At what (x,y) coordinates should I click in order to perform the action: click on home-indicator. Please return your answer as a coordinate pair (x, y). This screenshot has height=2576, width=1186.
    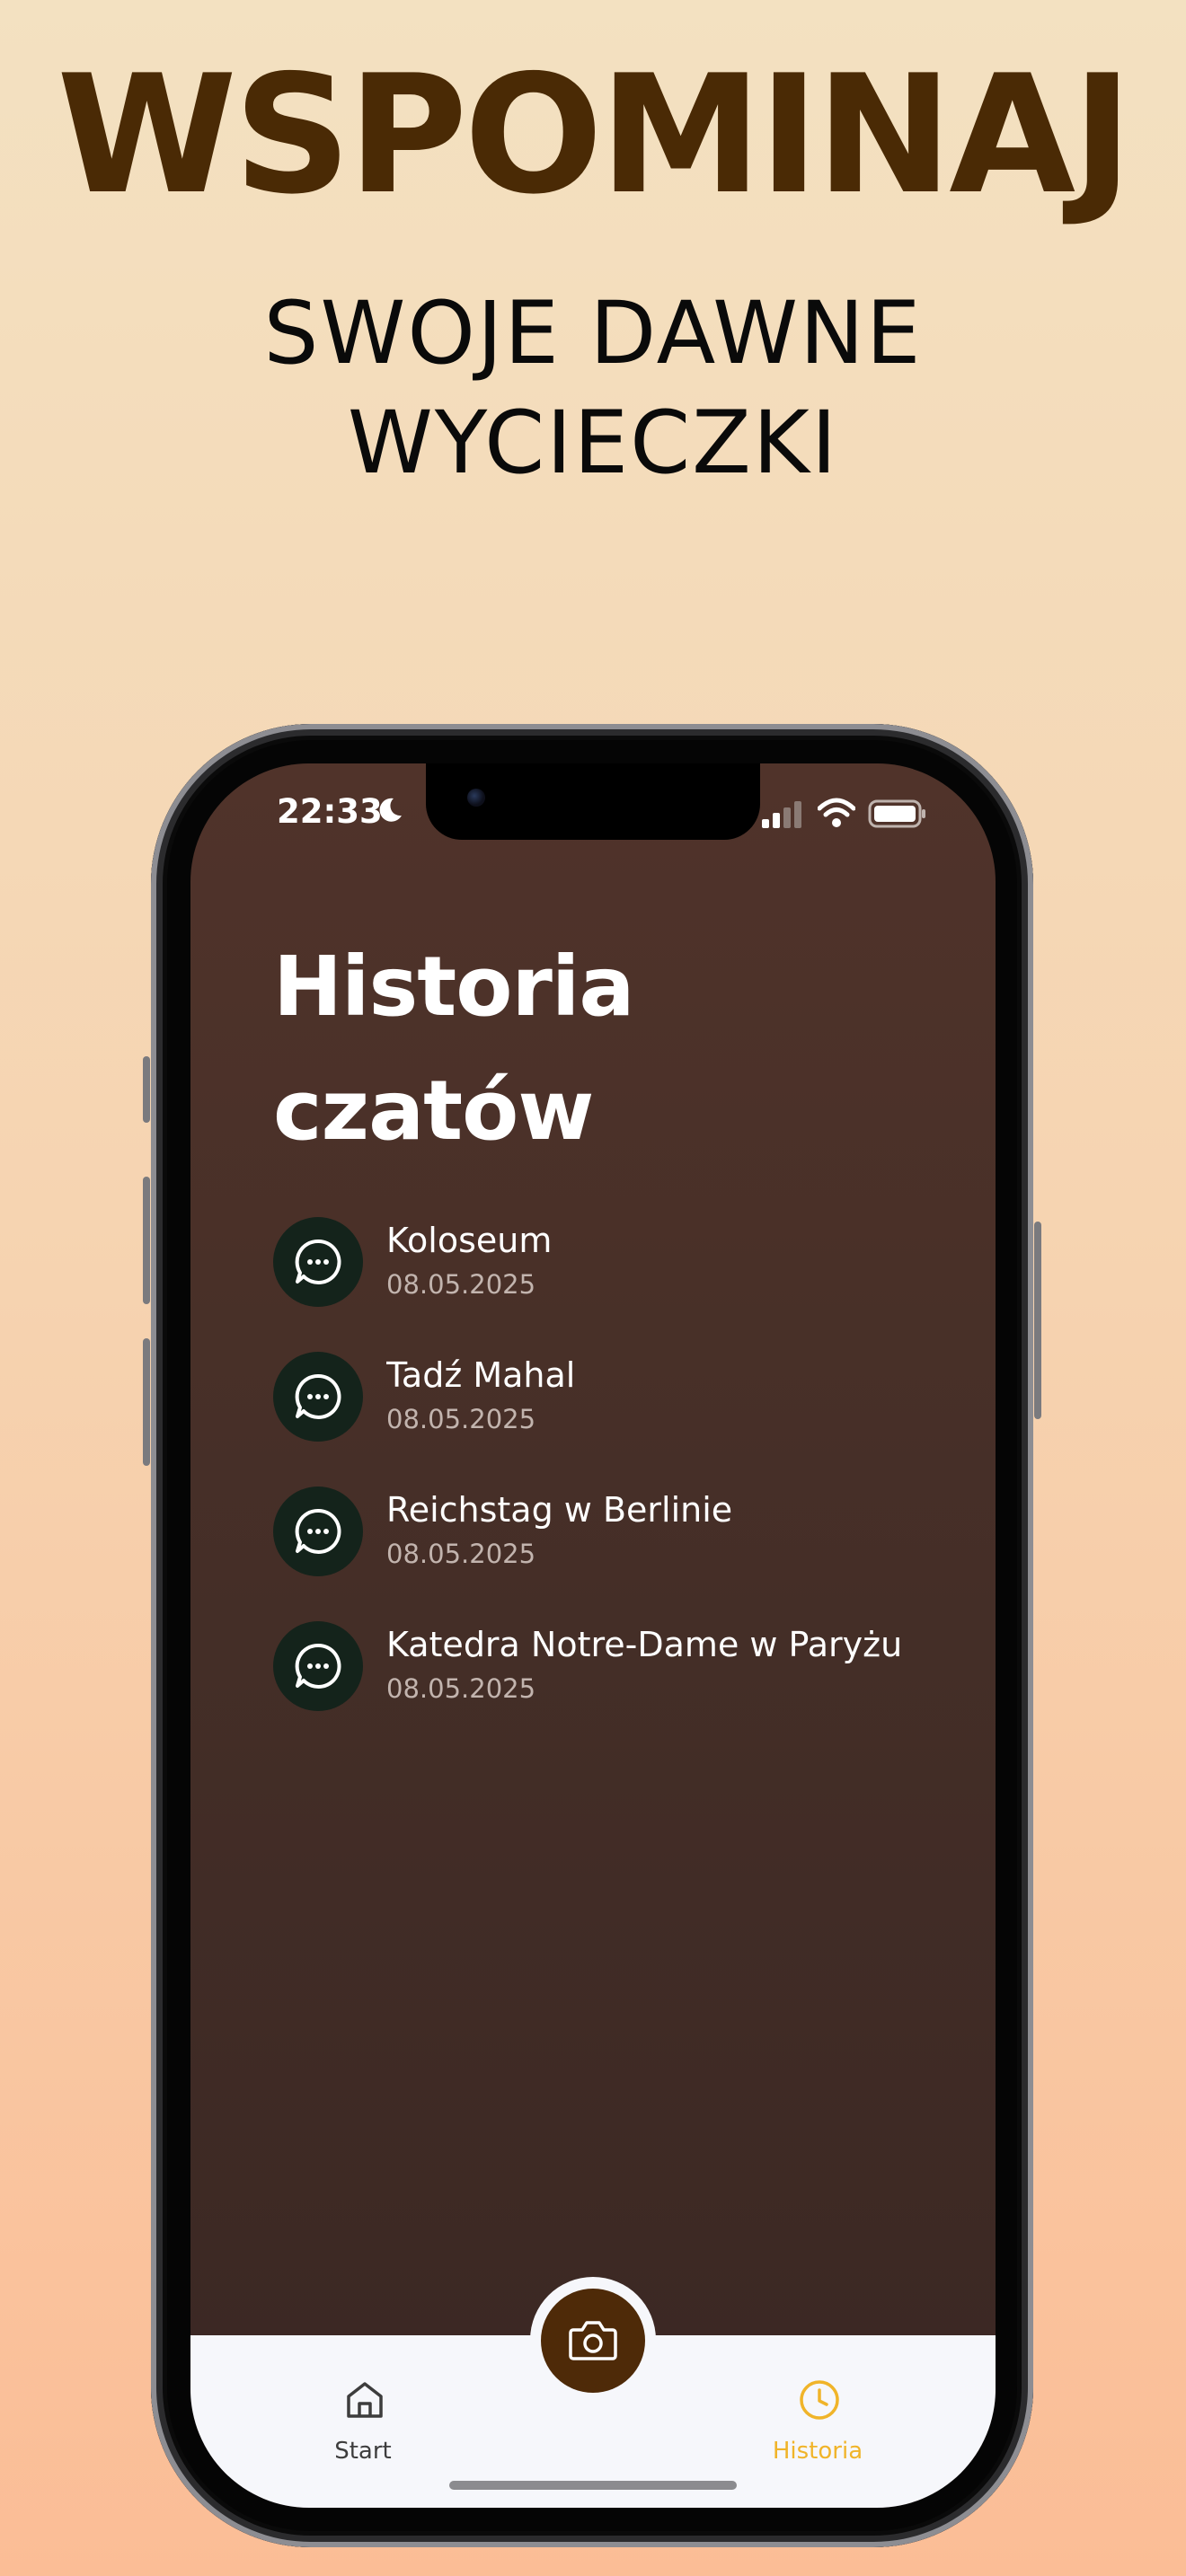
    Looking at the image, I should click on (593, 2485).